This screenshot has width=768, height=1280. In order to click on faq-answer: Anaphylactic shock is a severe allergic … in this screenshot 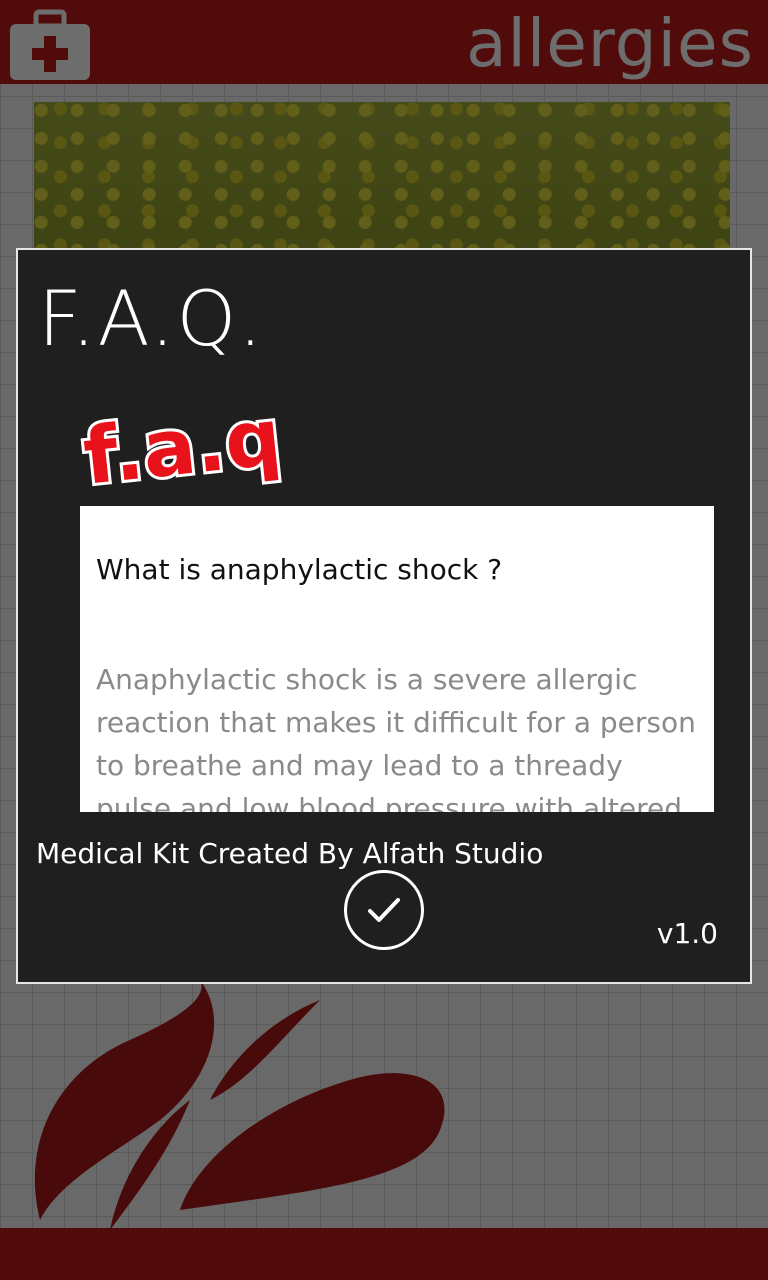, I will do `click(396, 737)`.